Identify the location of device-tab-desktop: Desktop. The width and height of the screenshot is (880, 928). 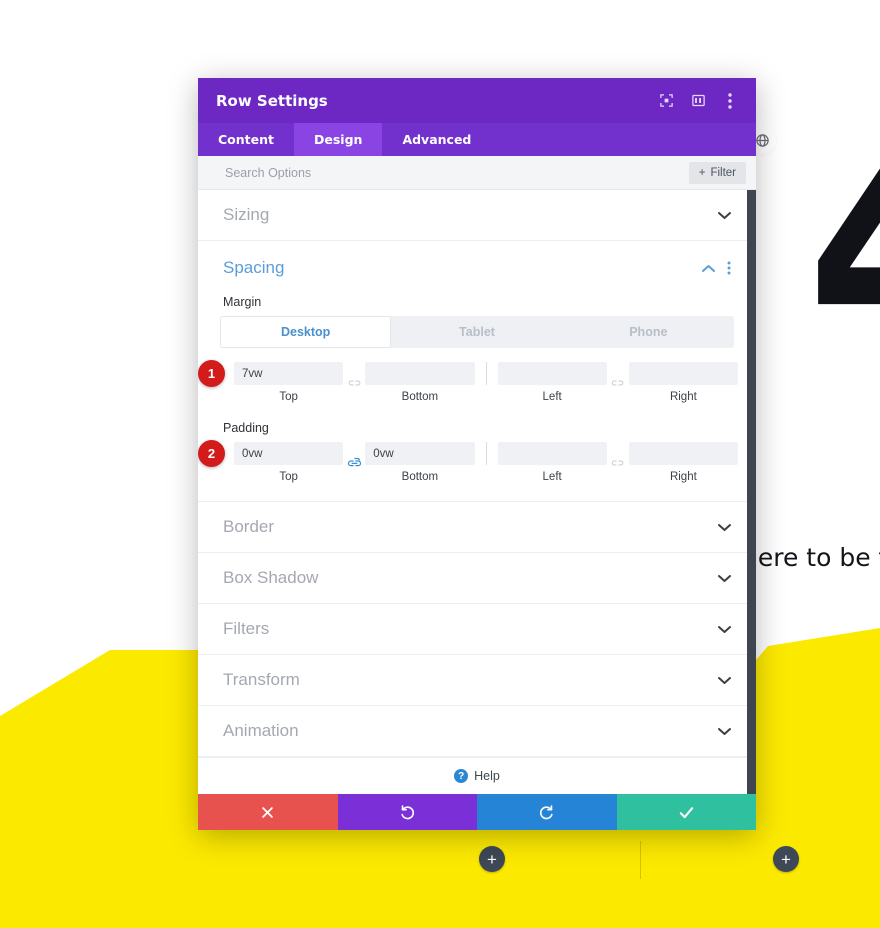
(306, 332).